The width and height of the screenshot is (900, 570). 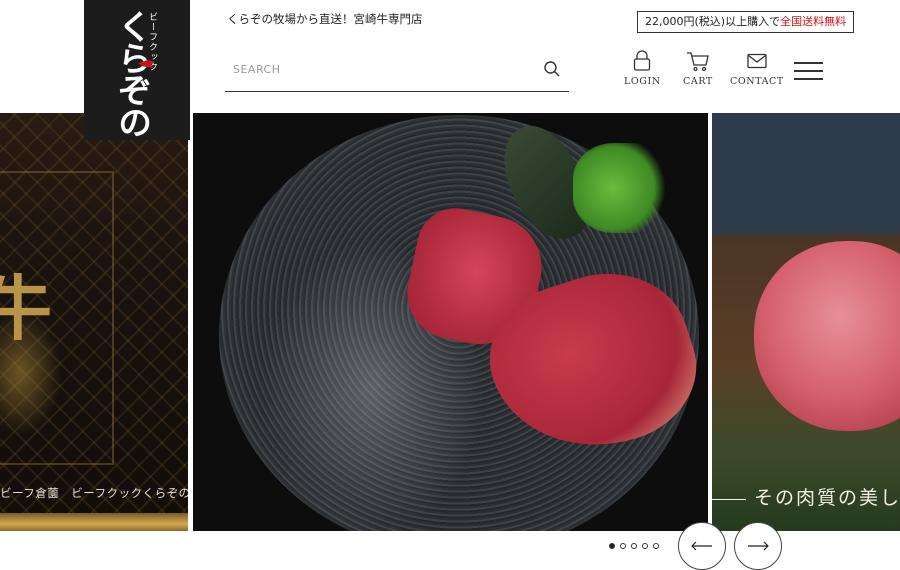 I want to click on slider-pagination, so click(x=634, y=546).